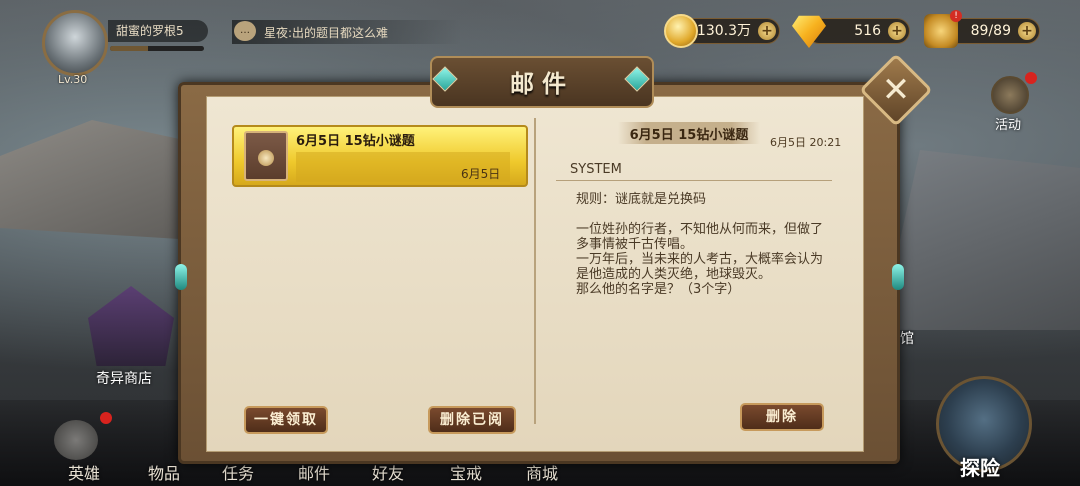 Image resolution: width=1080 pixels, height=486 pixels. Describe the element at coordinates (84, 472) in the screenshot. I see `nav-hero: 英雄` at that location.